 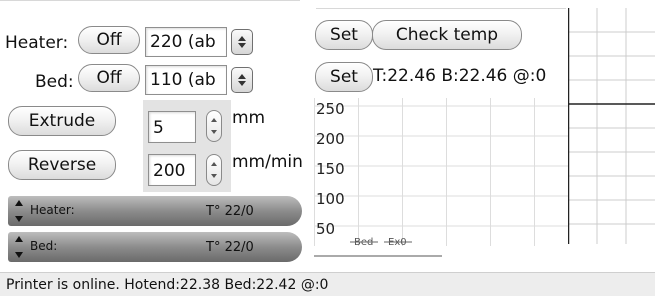 I want to click on extrude-amount-stepper, so click(x=214, y=126).